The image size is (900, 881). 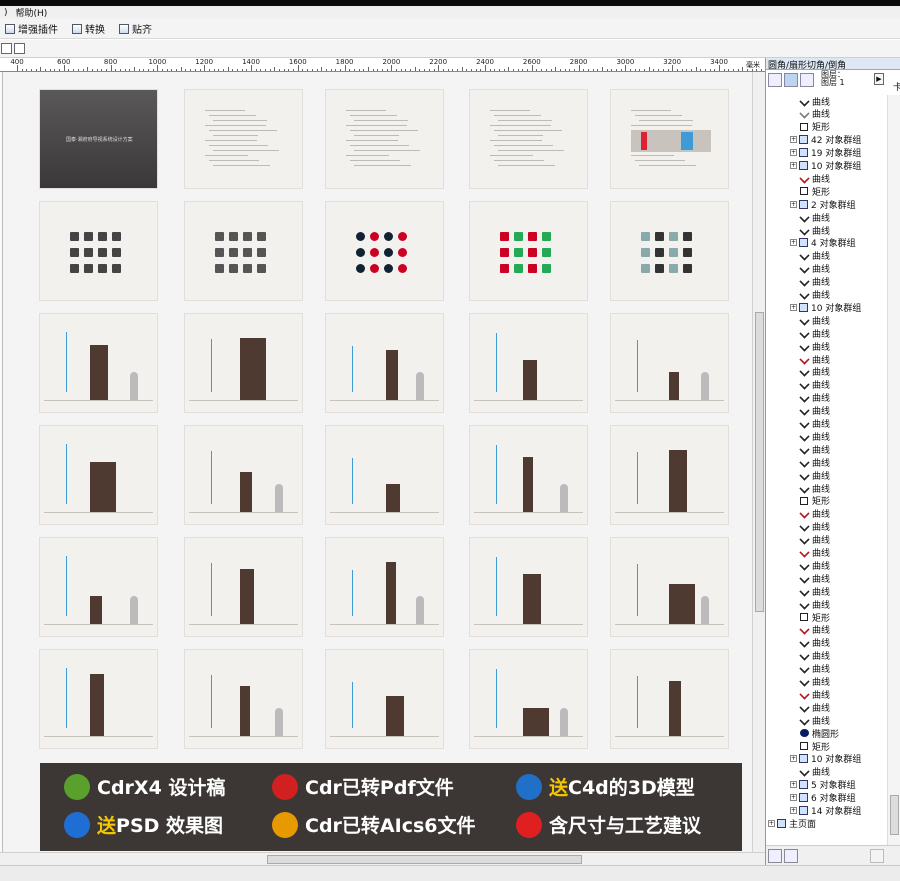 I want to click on panel-menu-arrow-icon: ▶, so click(x=879, y=79).